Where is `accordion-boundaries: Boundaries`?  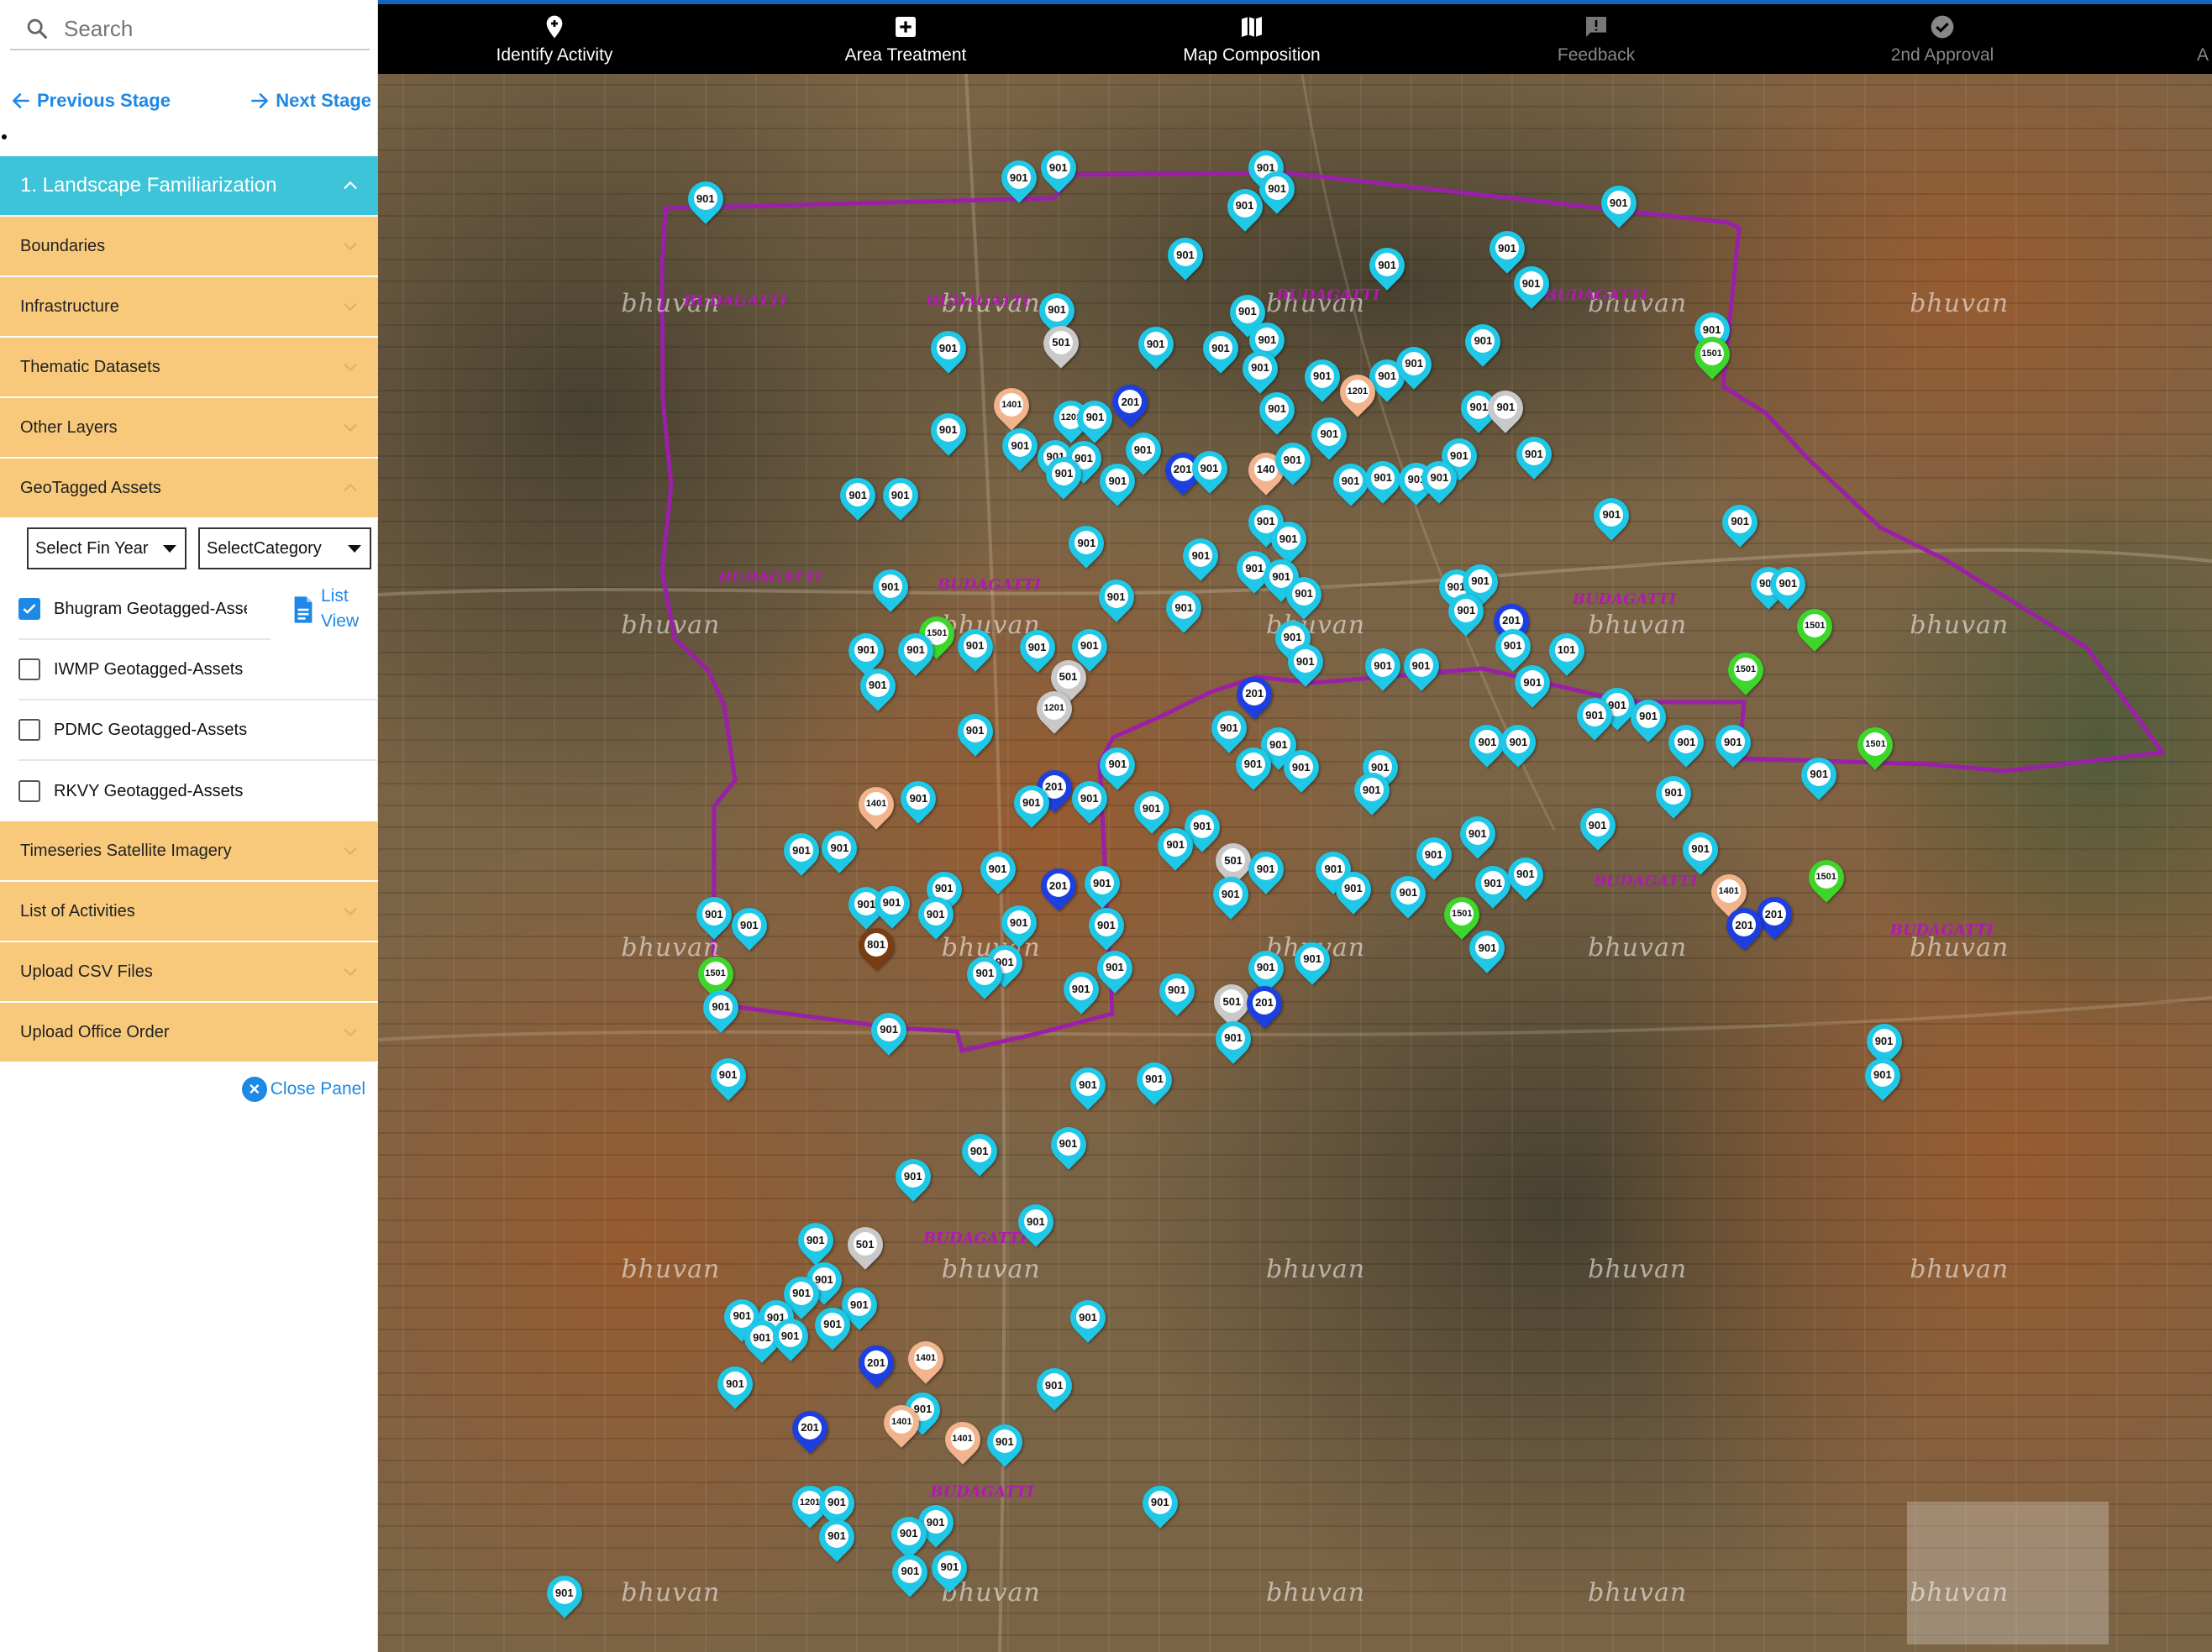
accordion-boundaries: Boundaries is located at coordinates (189, 247).